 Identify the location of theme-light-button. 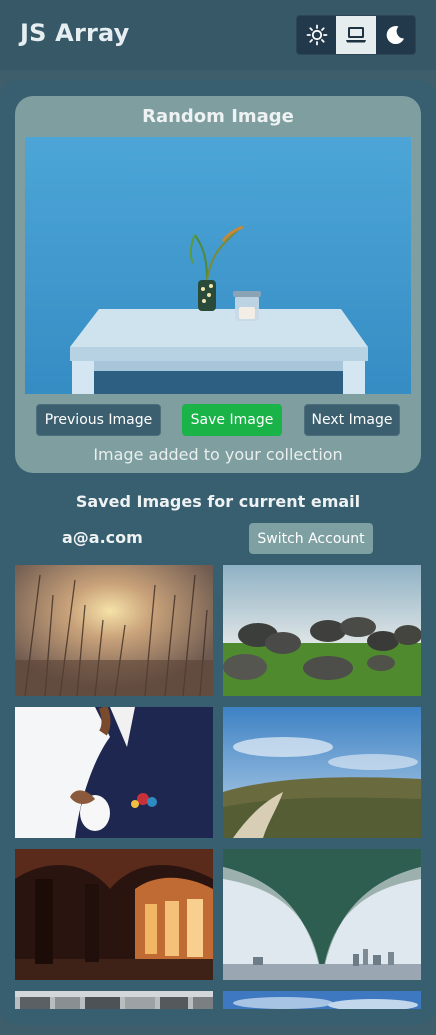
(316, 35).